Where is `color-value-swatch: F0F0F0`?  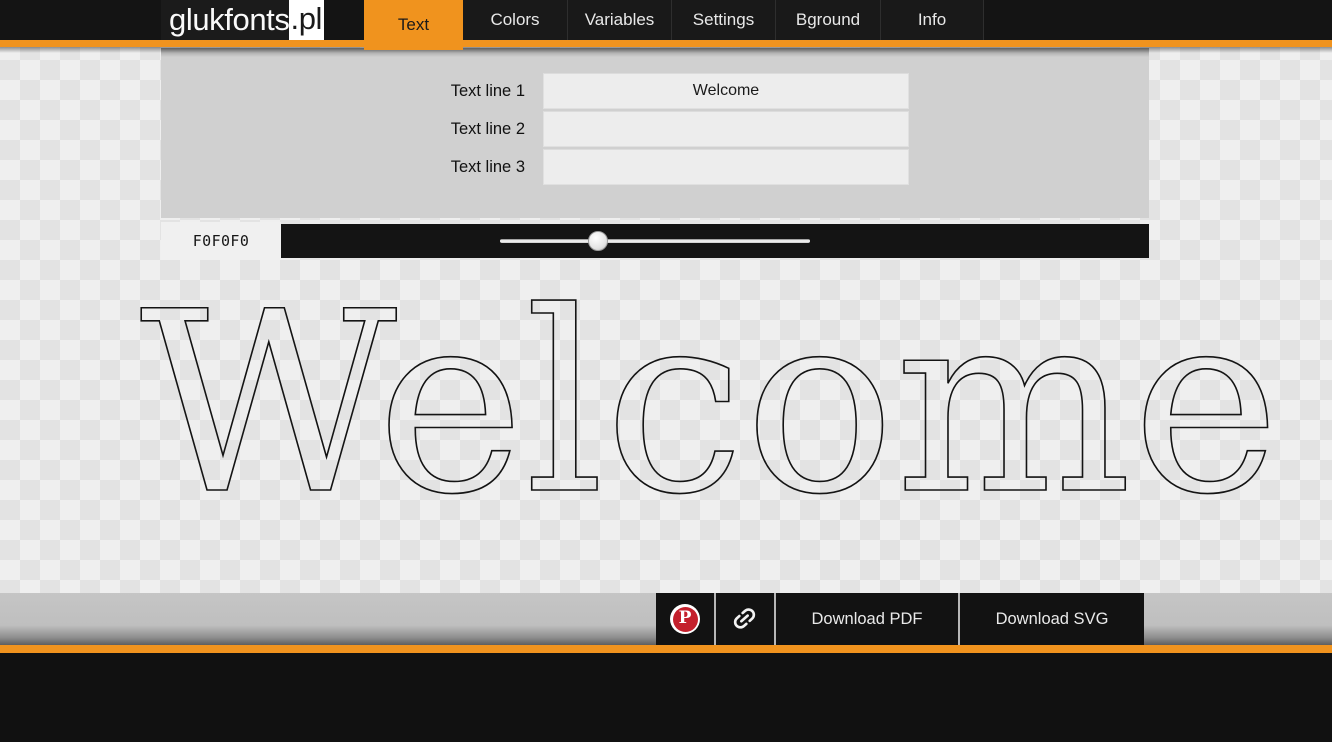 color-value-swatch: F0F0F0 is located at coordinates (221, 241).